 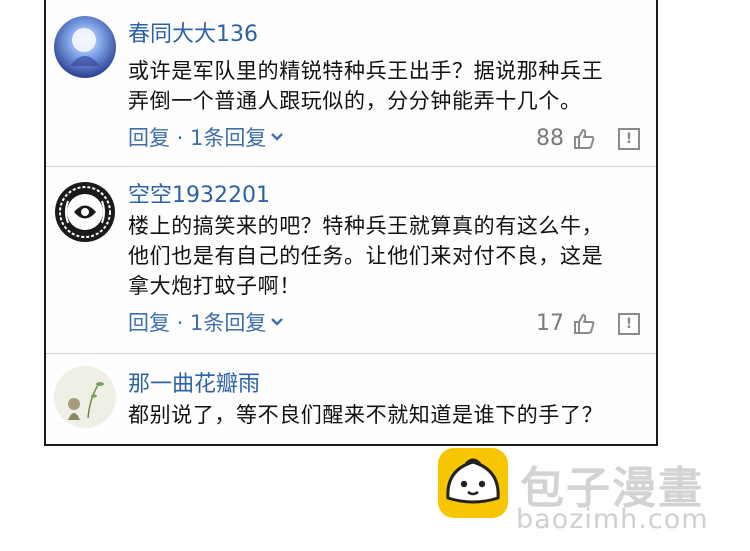 I want to click on like-count: 88, so click(x=550, y=138).